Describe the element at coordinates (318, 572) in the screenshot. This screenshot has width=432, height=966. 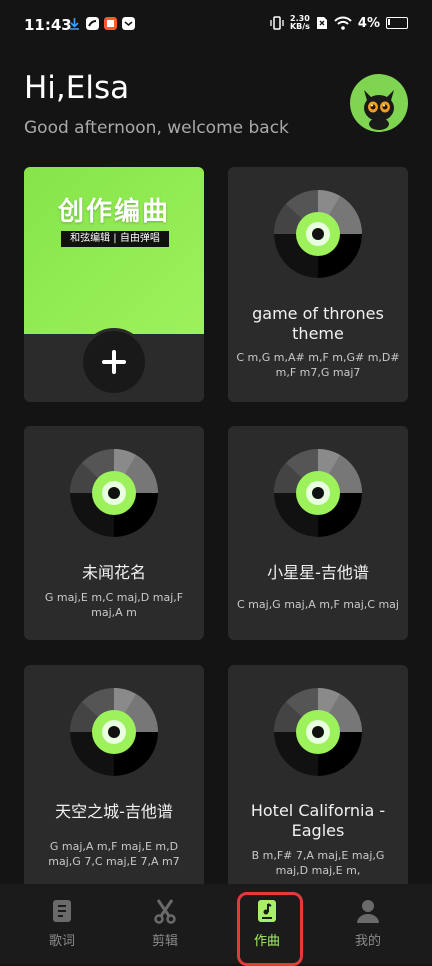
I see `song-title: 小星星-吉他谱` at that location.